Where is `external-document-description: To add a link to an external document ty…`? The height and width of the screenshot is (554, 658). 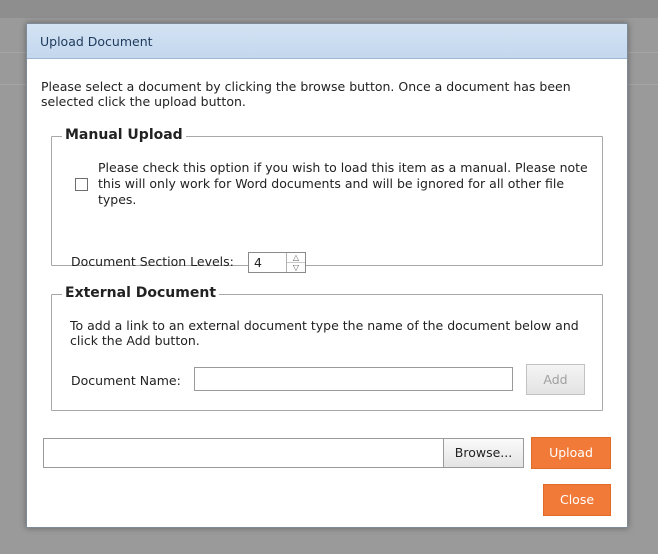
external-document-description: To add a link to an external document ty… is located at coordinates (324, 333).